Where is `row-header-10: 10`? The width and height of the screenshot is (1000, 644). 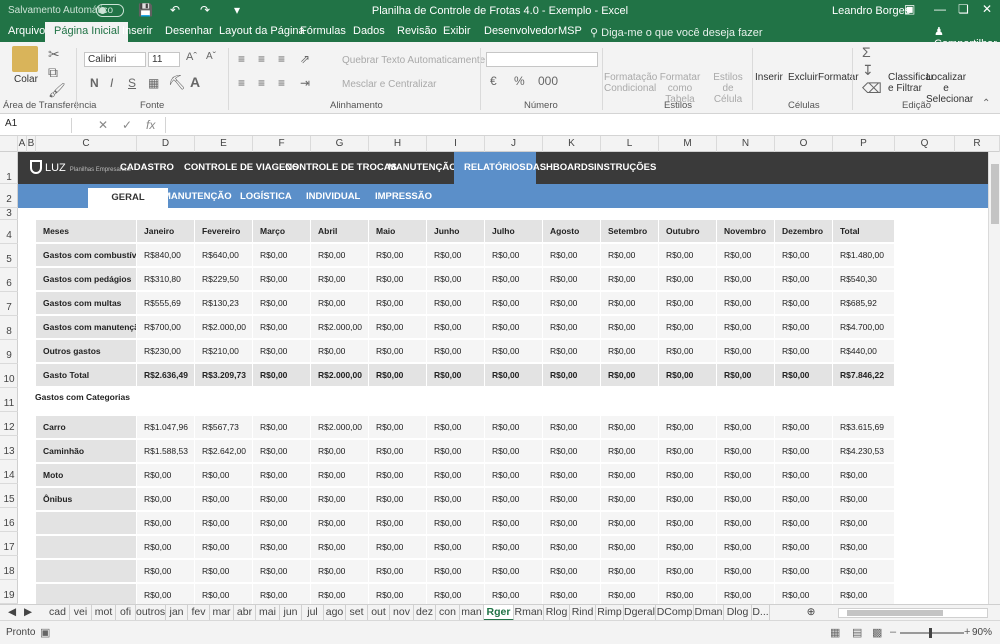
row-header-10: 10 is located at coordinates (9, 376).